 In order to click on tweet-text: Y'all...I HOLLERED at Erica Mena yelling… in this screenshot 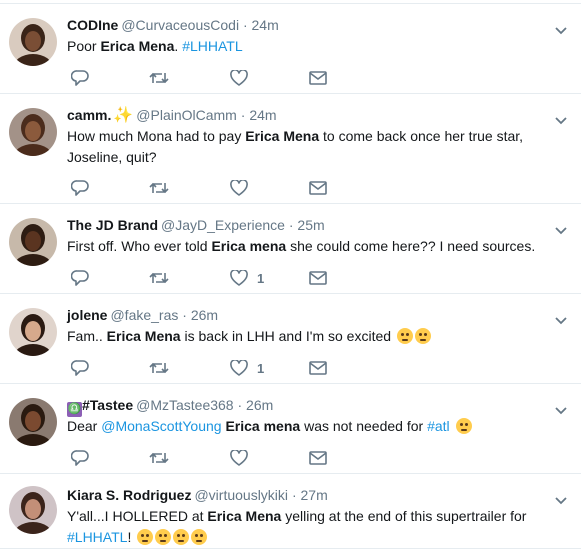, I will do `click(314, 527)`.